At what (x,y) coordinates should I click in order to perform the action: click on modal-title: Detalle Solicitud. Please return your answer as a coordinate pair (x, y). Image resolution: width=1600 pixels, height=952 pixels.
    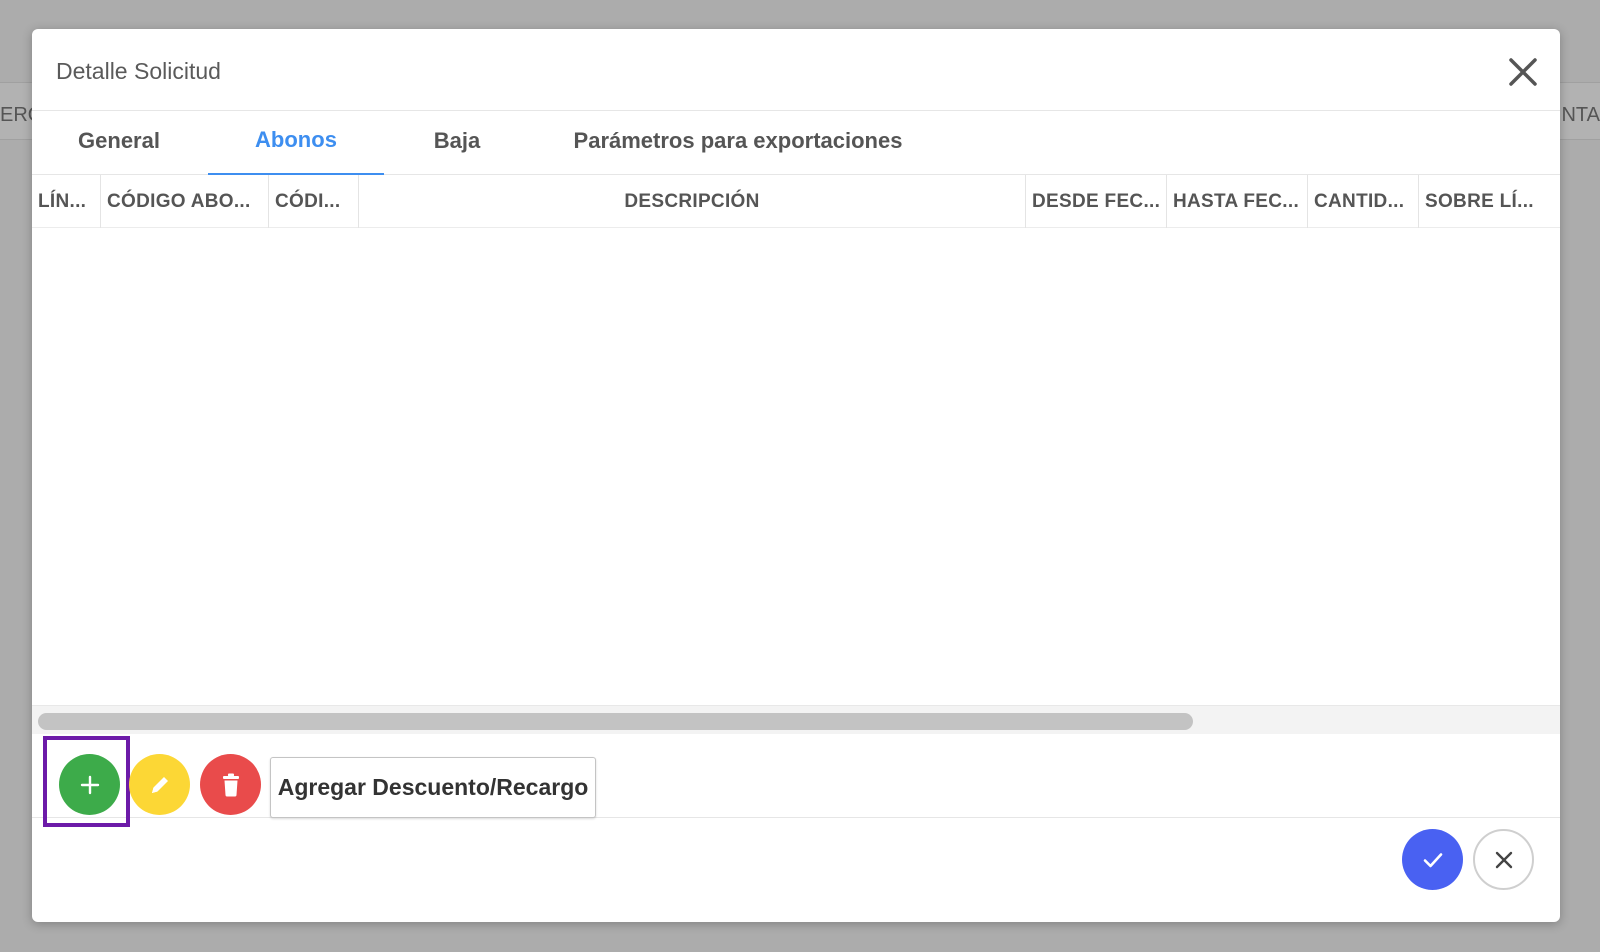
    Looking at the image, I should click on (138, 71).